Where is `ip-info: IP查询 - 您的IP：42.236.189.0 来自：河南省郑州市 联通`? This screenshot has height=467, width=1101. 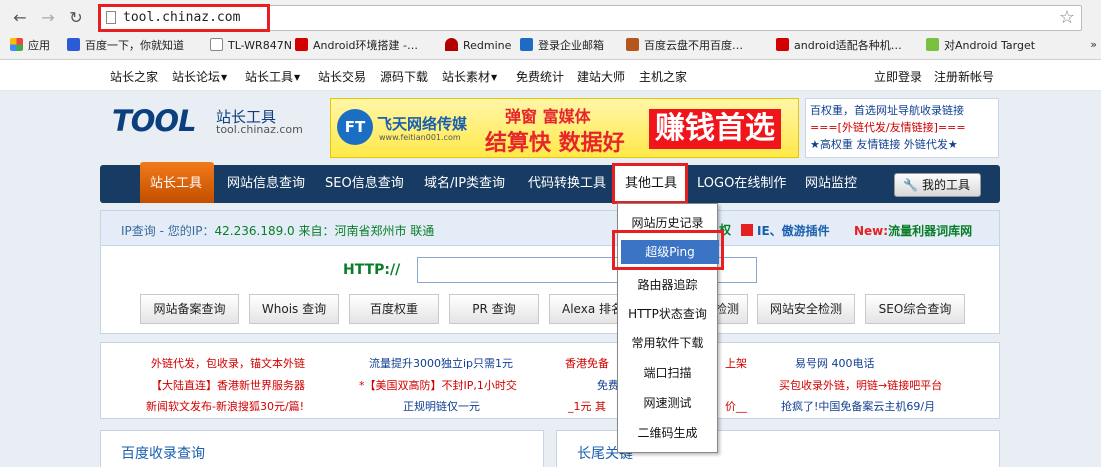
ip-info: IP查询 - 您的IP：42.236.189.0 来自：河南省郑州市 联通 is located at coordinates (278, 231).